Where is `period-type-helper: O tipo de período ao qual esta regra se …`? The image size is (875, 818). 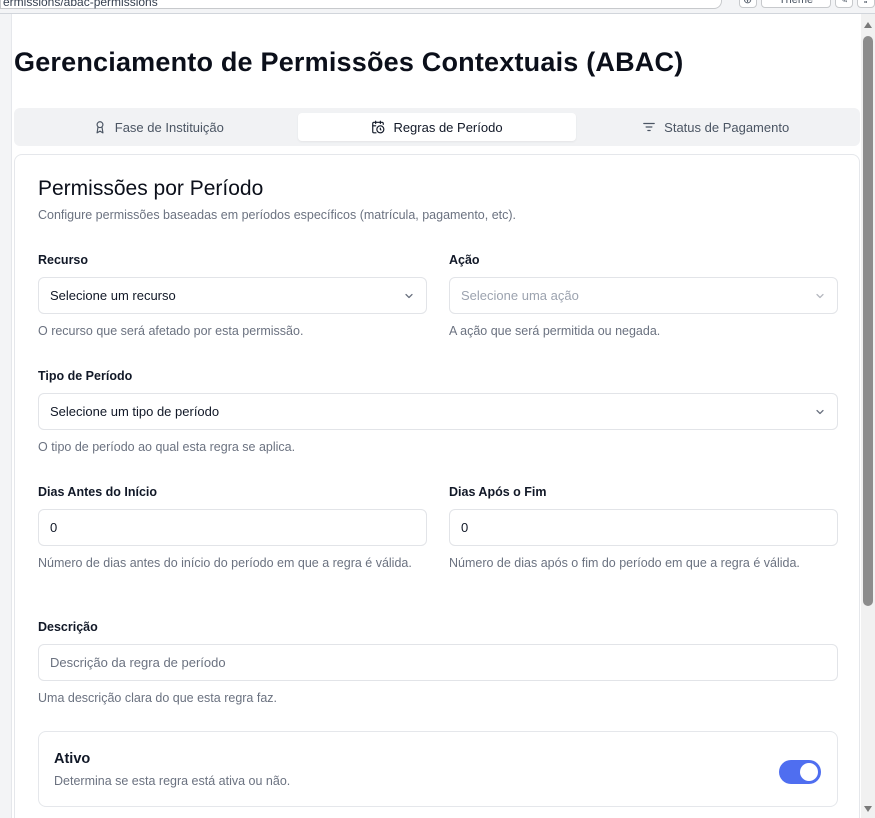 period-type-helper: O tipo de período ao qual esta regra se … is located at coordinates (167, 447).